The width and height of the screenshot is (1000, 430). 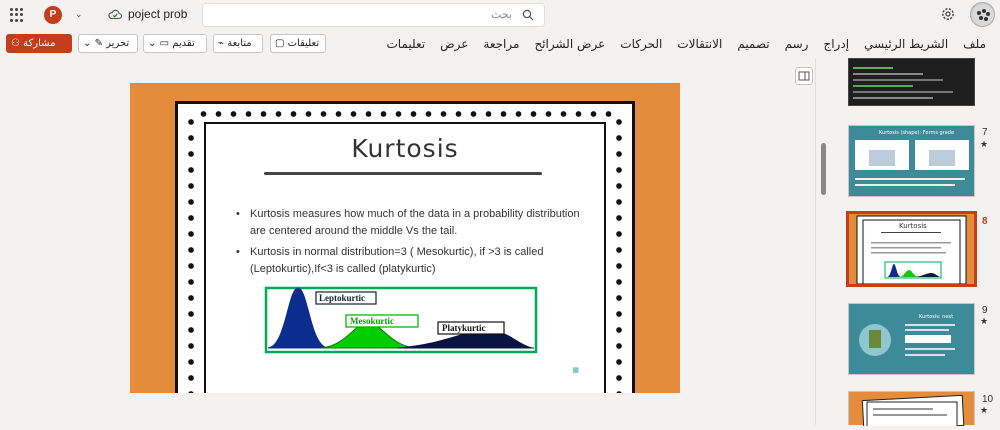 I want to click on search-box: بحث, so click(x=373, y=15).